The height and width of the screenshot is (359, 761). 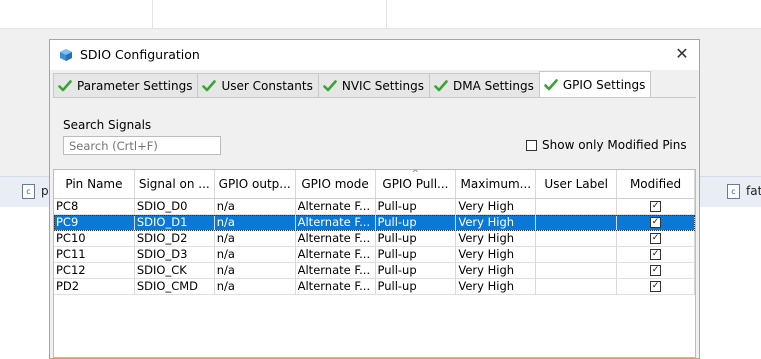 What do you see at coordinates (174, 287) in the screenshot?
I see `cell-signal: SDIO_CMD` at bounding box center [174, 287].